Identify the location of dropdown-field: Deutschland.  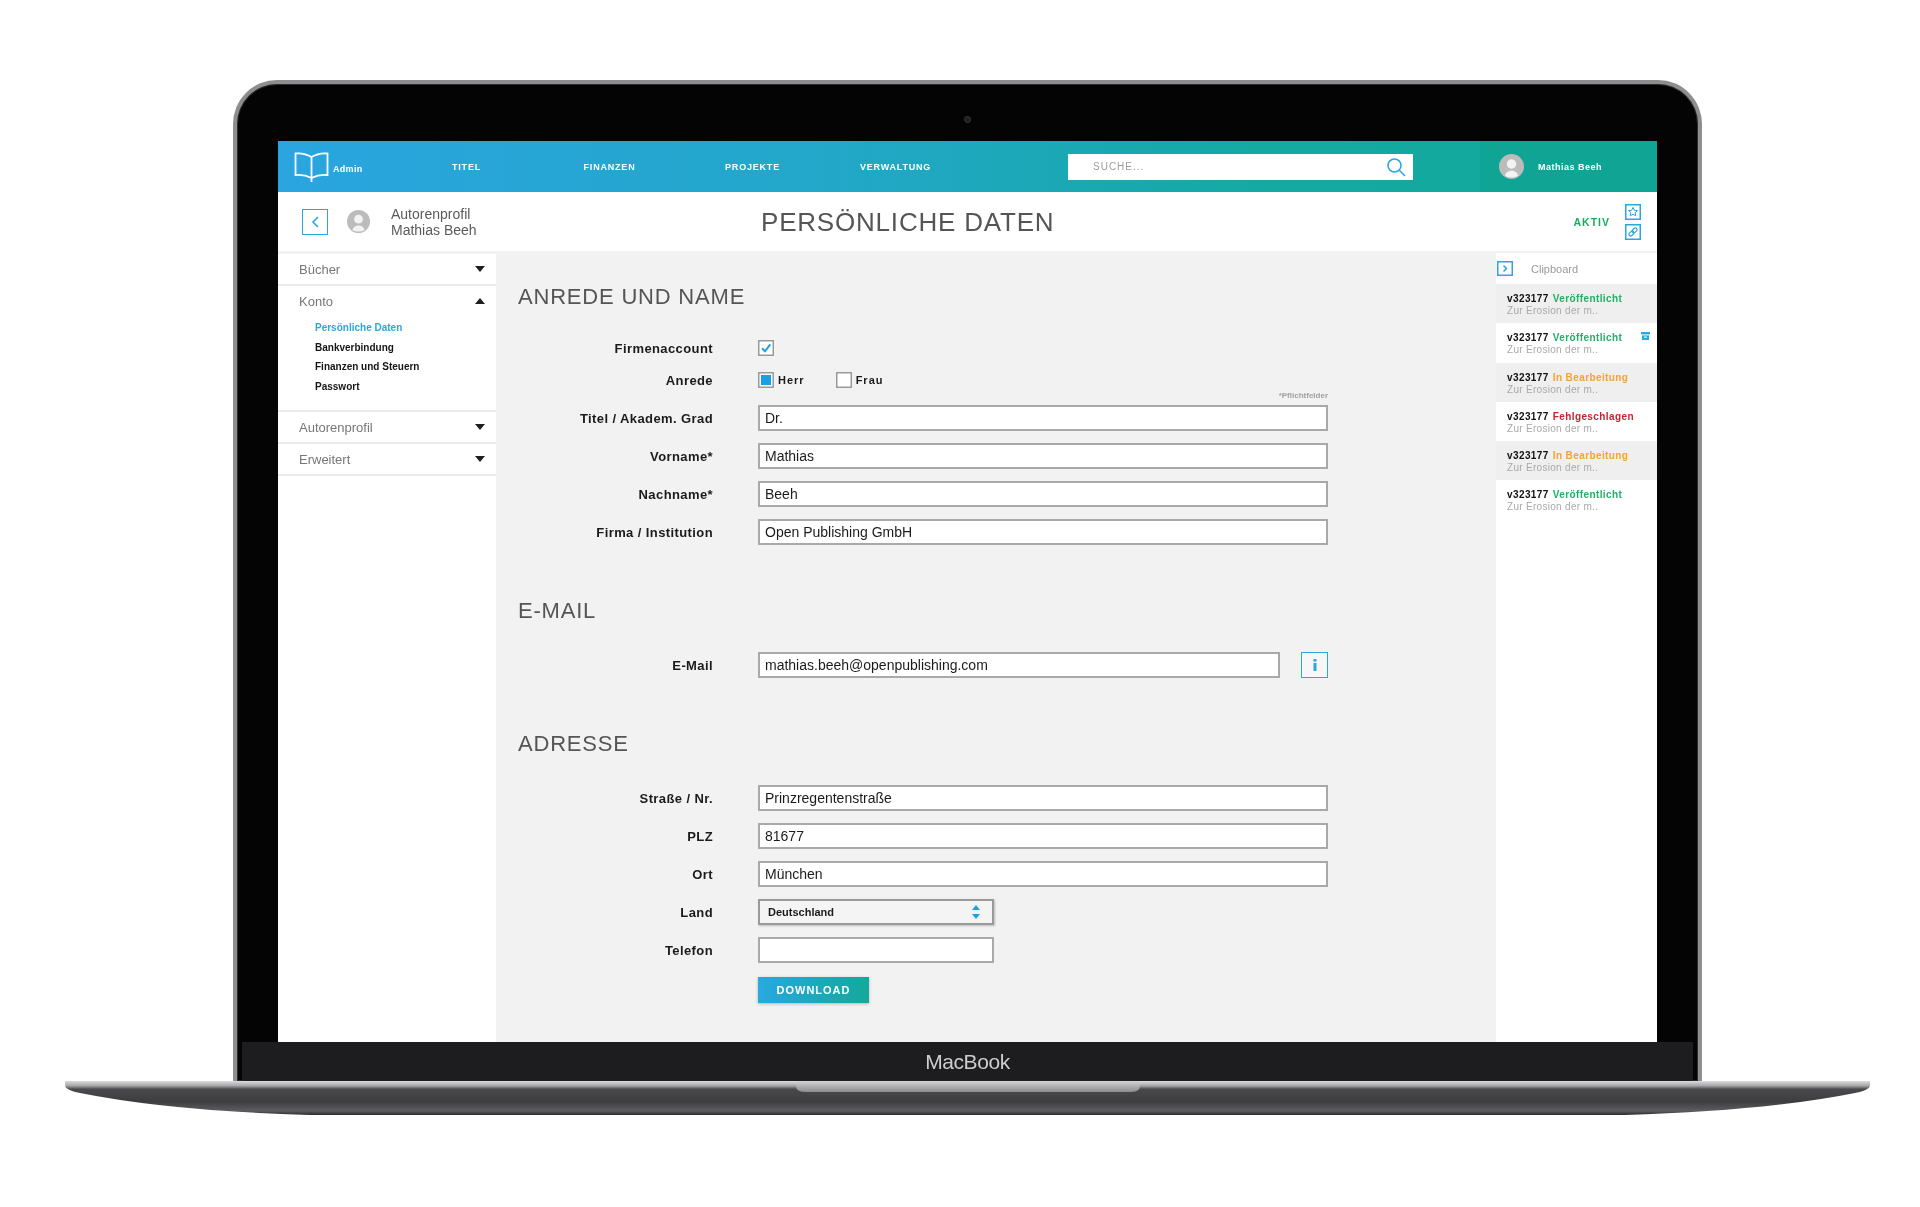
(876, 912).